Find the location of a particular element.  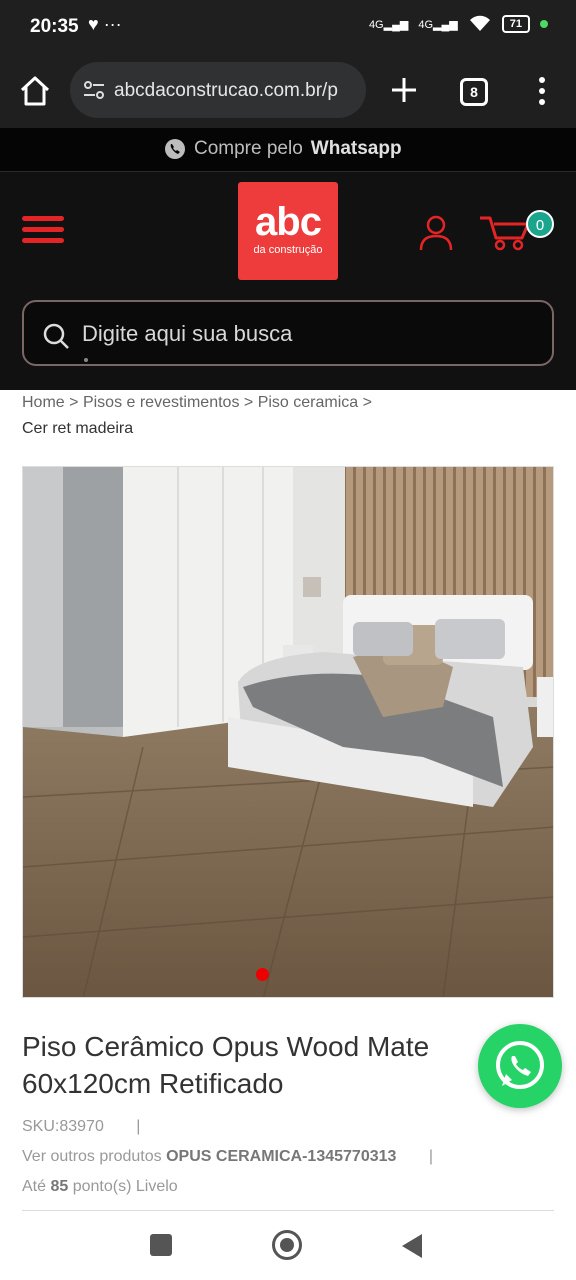

tab-switcher-button: 8 is located at coordinates (474, 92).